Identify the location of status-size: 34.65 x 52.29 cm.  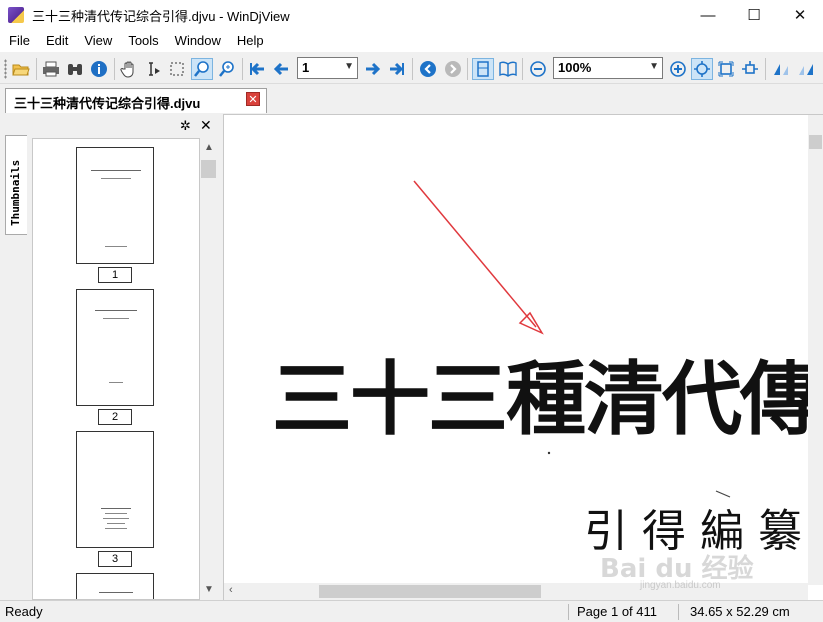
(740, 611).